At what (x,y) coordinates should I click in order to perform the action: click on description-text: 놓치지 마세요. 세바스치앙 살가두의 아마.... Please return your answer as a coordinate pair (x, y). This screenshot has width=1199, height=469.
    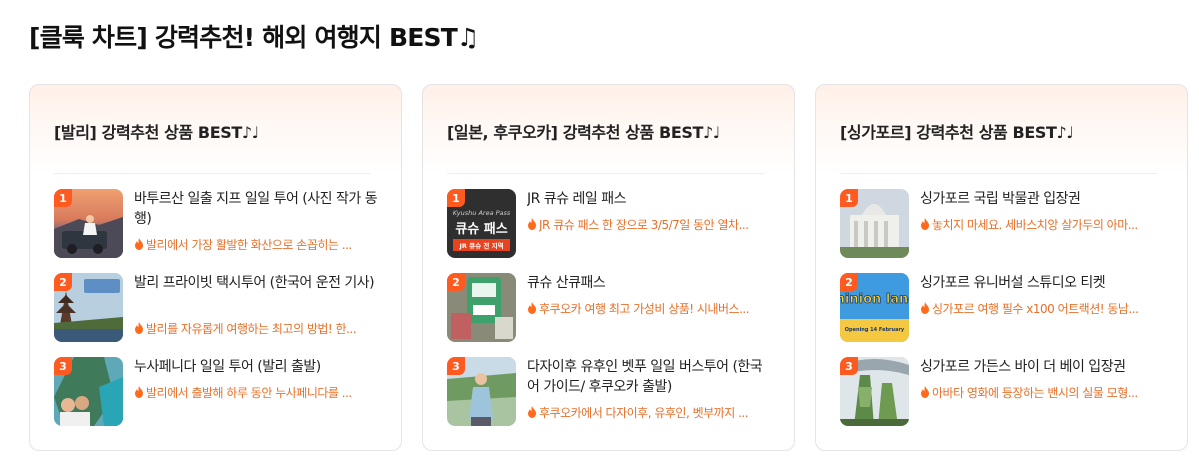
    Looking at the image, I should click on (1035, 224).